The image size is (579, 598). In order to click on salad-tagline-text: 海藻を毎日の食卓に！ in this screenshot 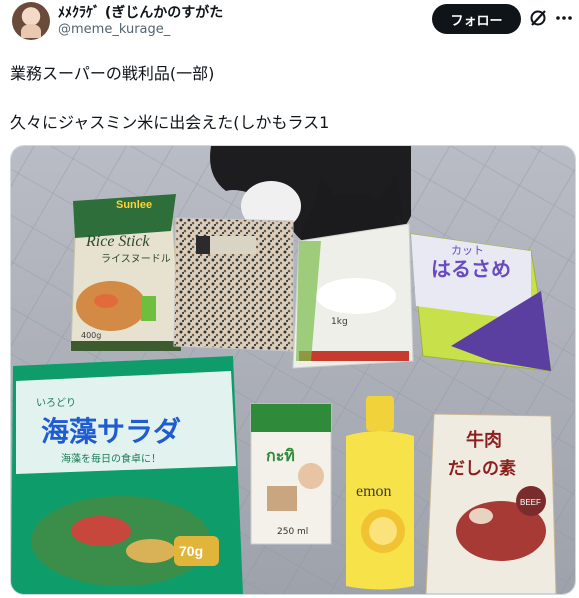, I will do `click(111, 458)`.